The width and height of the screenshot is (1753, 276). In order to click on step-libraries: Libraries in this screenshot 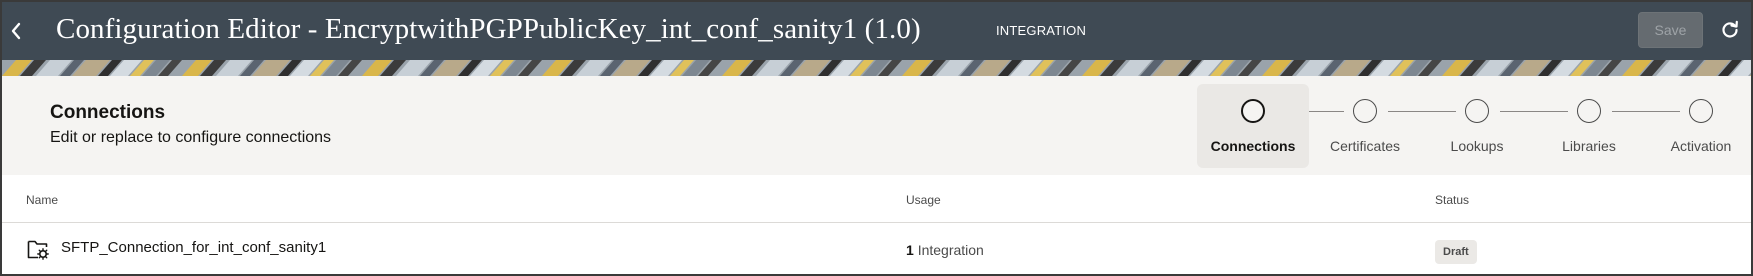, I will do `click(1589, 126)`.